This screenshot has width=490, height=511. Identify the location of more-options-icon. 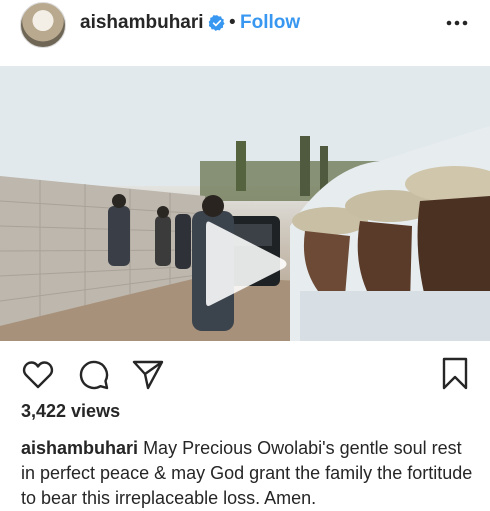
(457, 23).